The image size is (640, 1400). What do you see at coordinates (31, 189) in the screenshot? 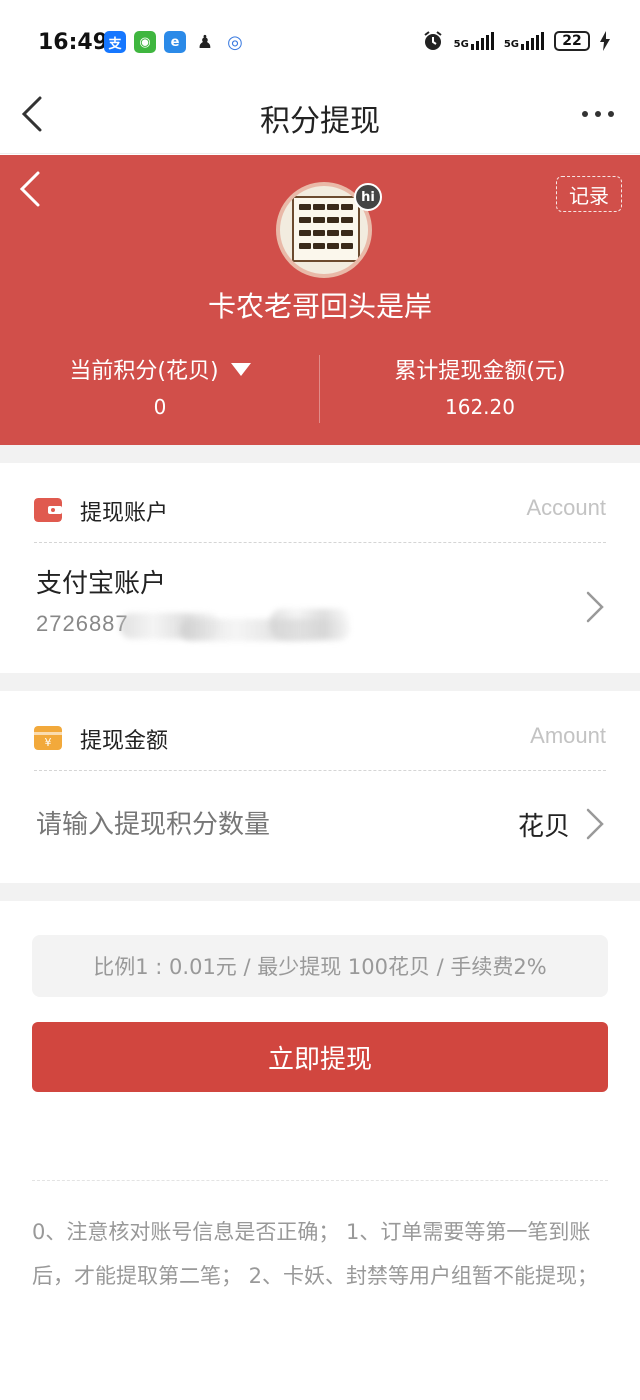
I see `back-arrow-icon` at bounding box center [31, 189].